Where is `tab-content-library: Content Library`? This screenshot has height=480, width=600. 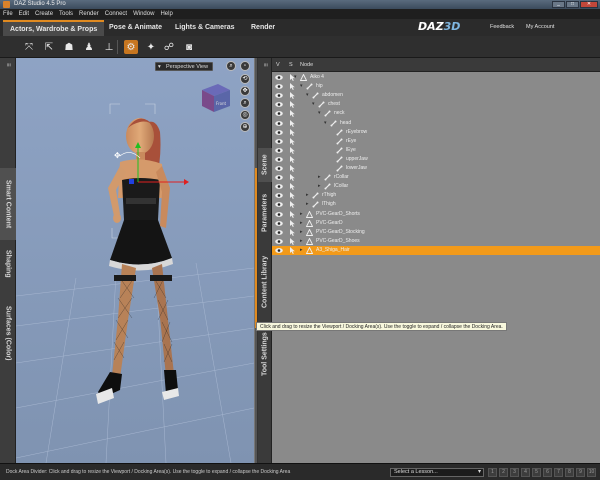 tab-content-library: Content Library is located at coordinates (265, 282).